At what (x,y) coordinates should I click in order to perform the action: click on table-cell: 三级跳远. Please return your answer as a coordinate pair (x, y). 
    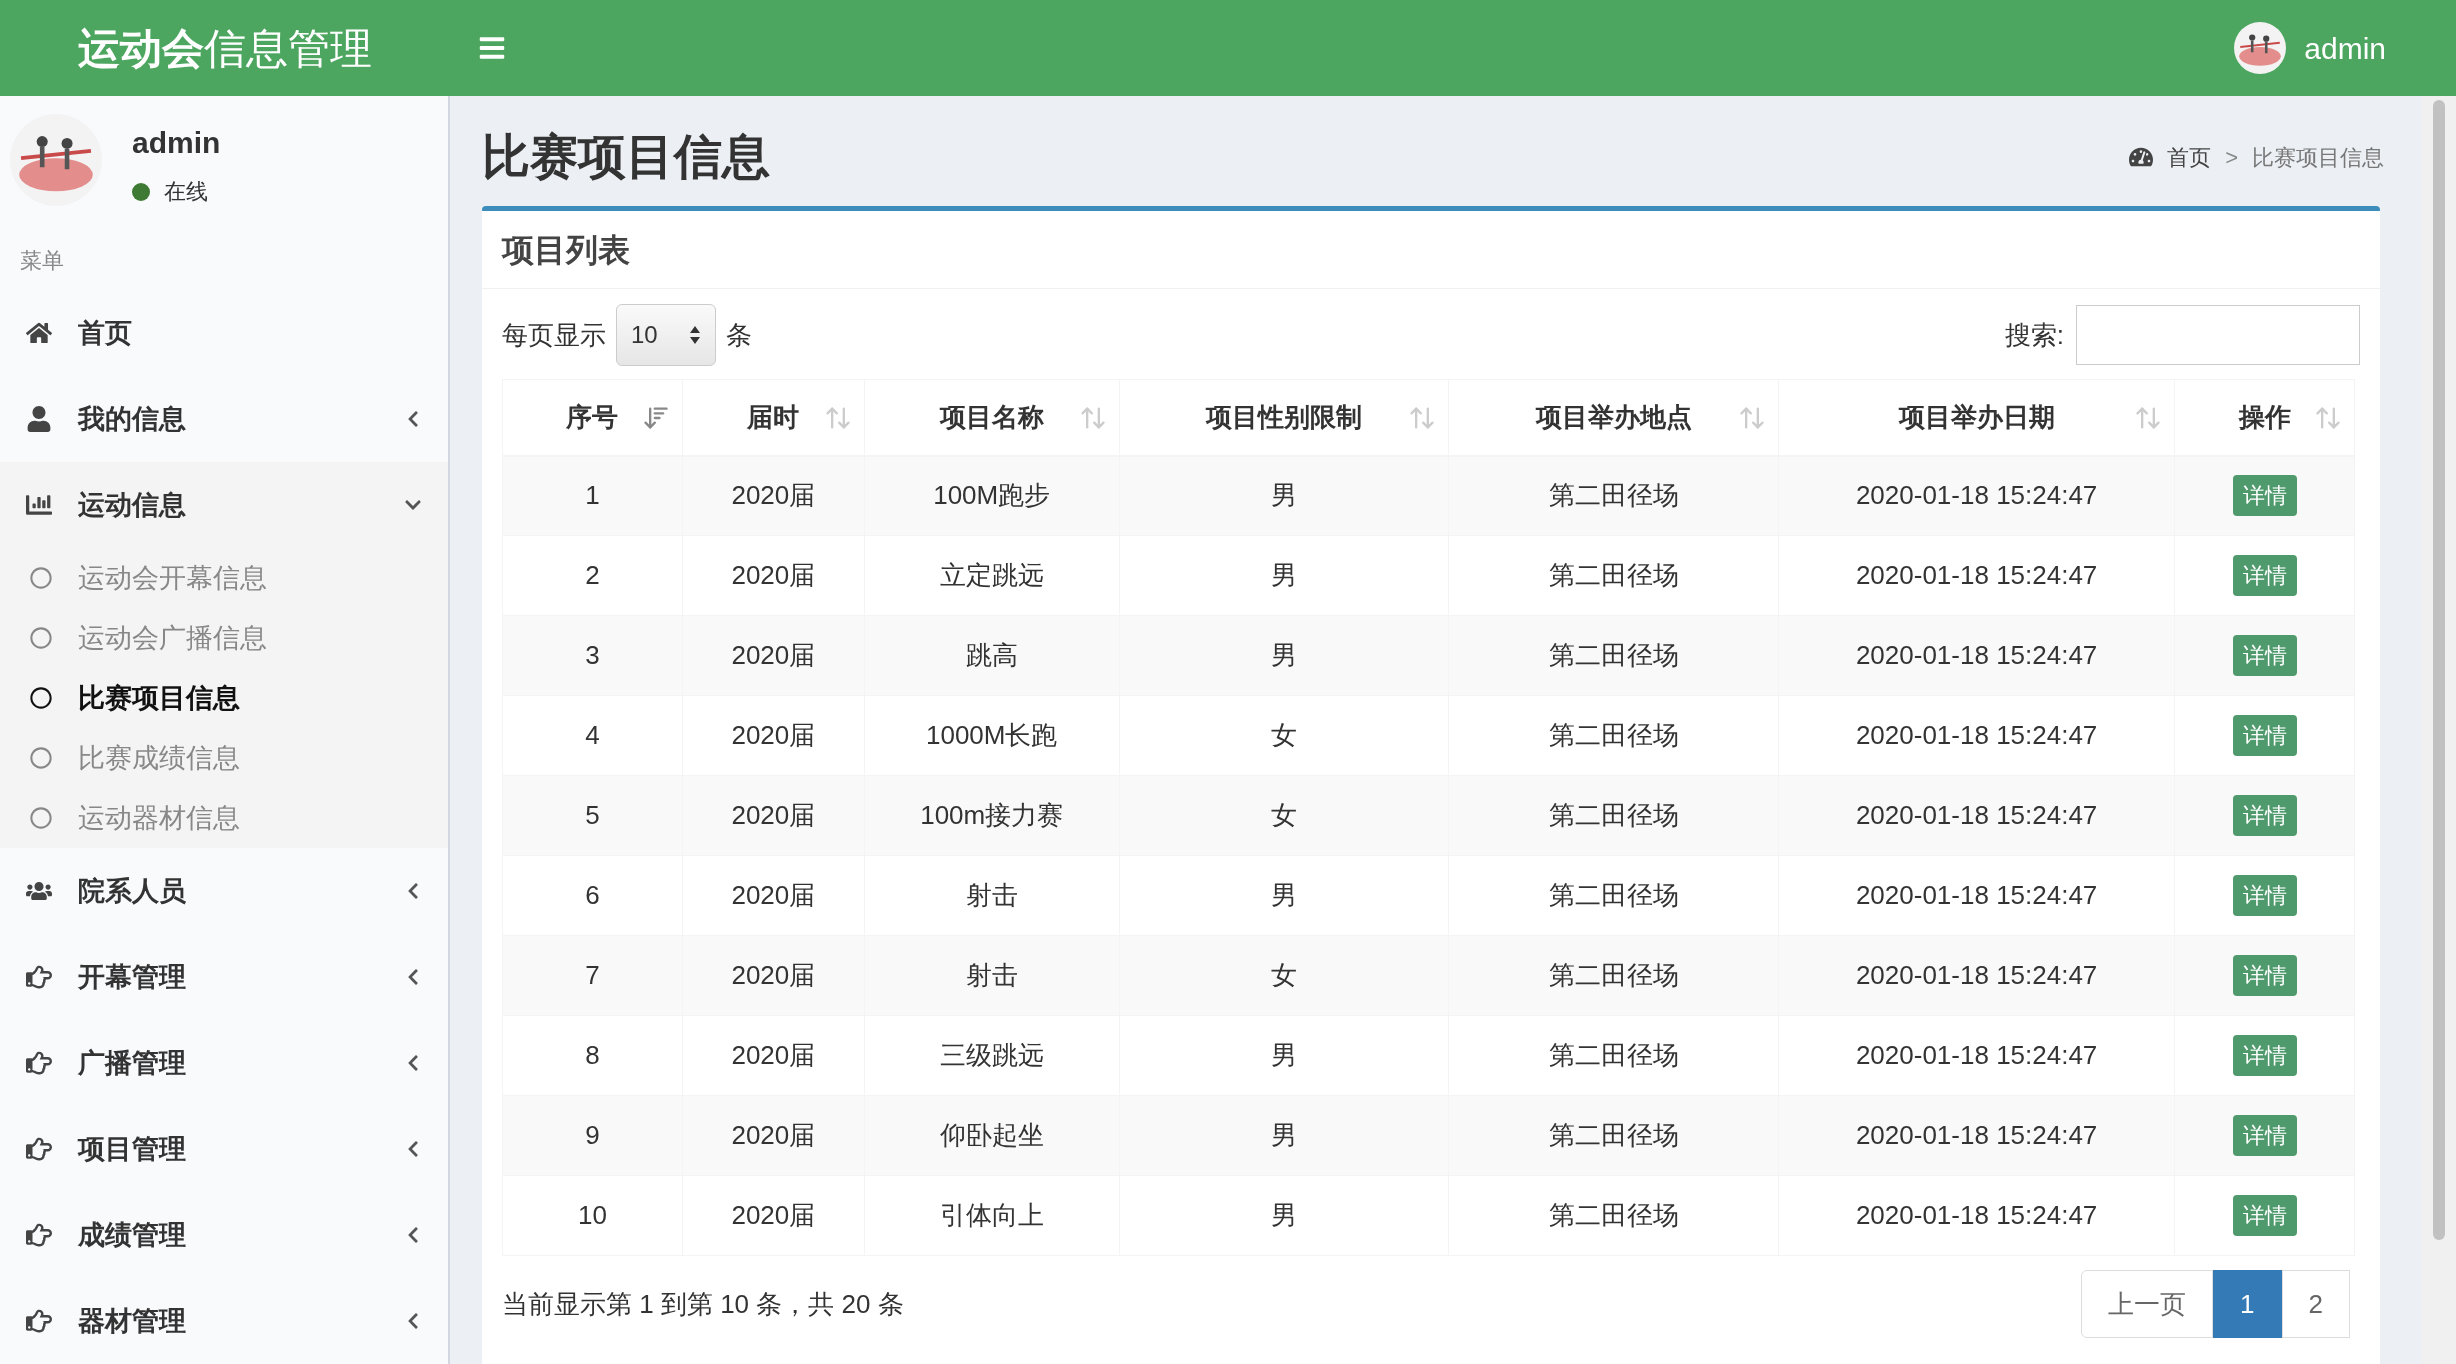
    Looking at the image, I should click on (991, 1055).